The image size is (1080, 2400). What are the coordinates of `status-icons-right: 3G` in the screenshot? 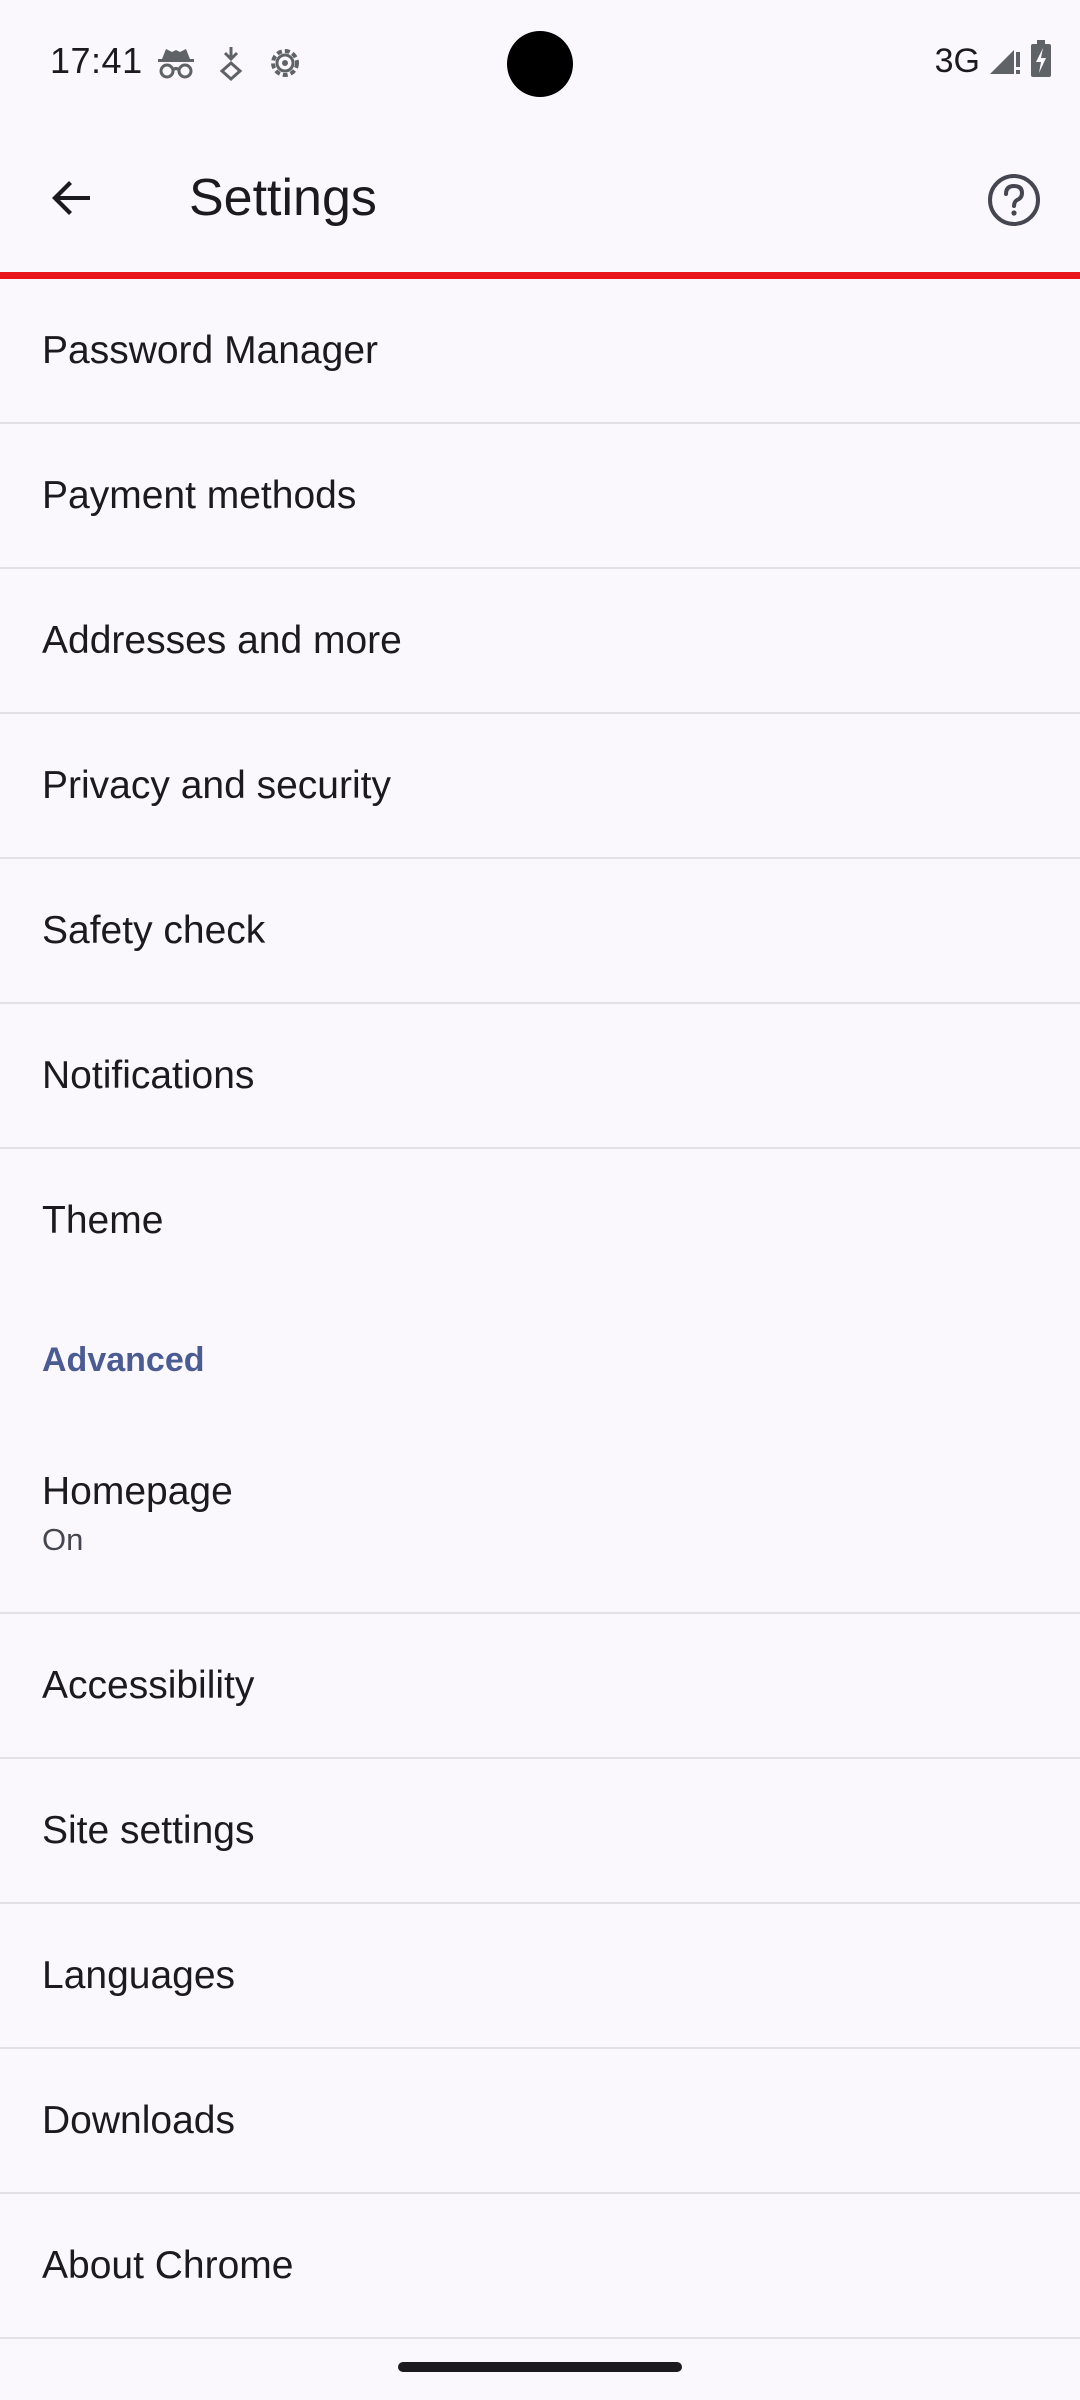 It's located at (993, 61).